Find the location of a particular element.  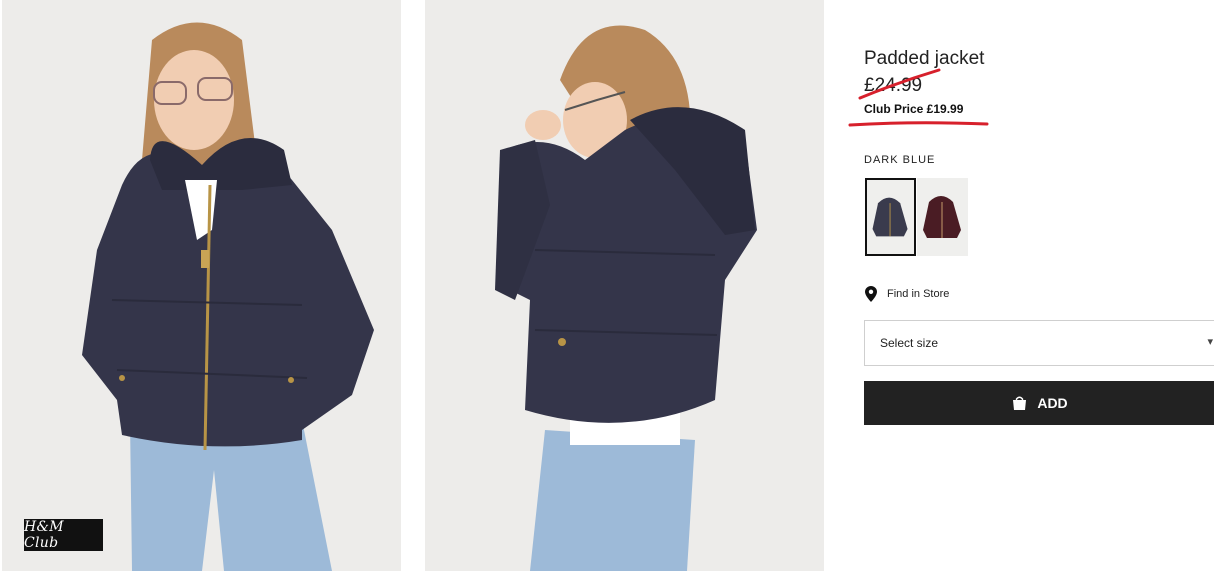

add-button-label: ADD is located at coordinates (1052, 403).